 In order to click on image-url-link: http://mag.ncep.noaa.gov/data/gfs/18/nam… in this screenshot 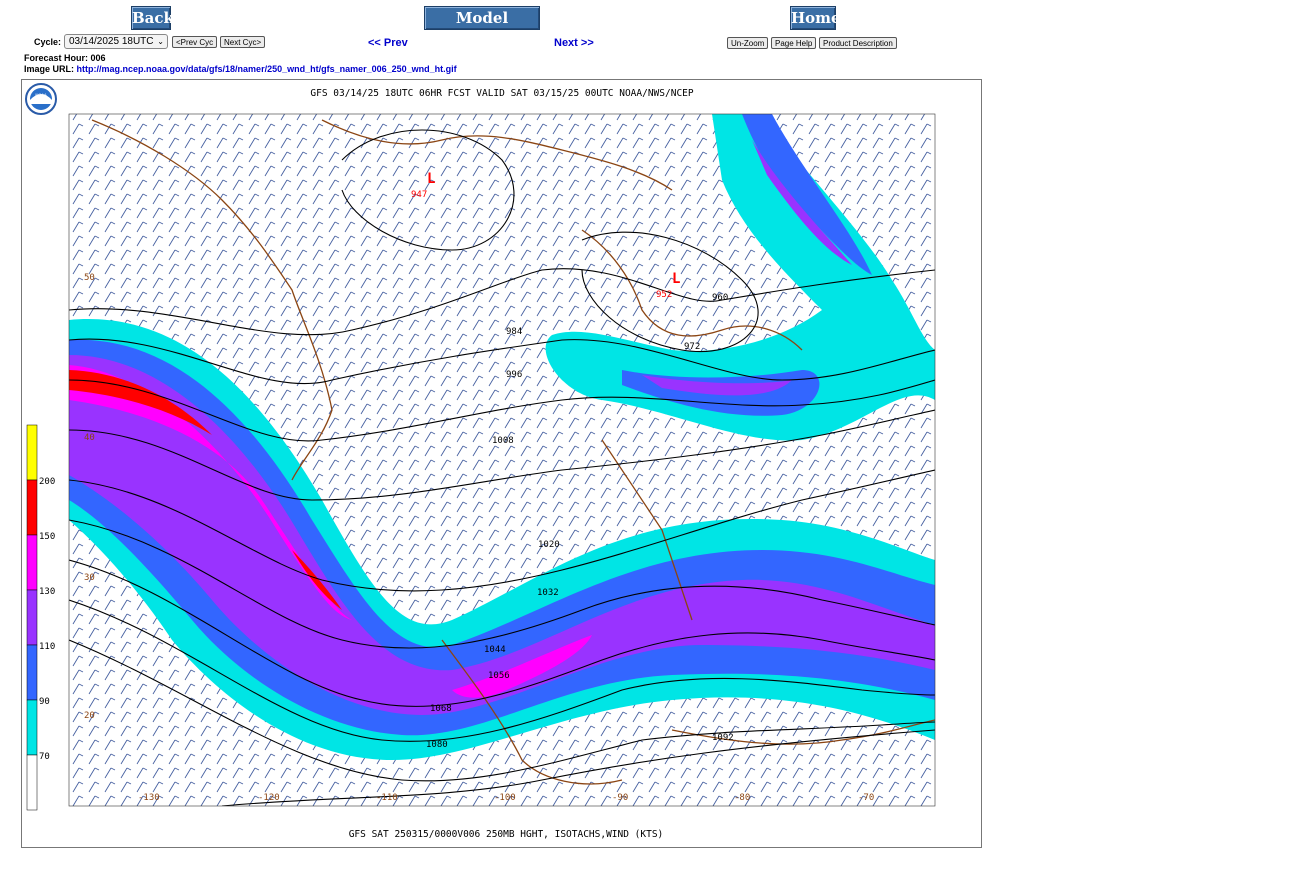, I will do `click(267, 69)`.